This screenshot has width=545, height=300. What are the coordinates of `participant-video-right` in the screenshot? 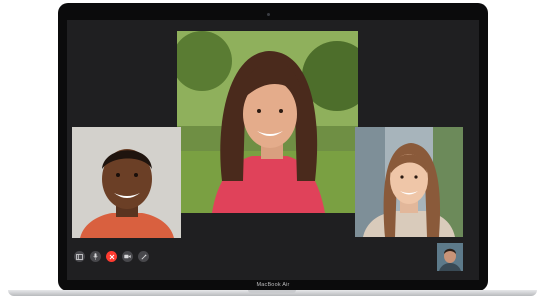 It's located at (409, 182).